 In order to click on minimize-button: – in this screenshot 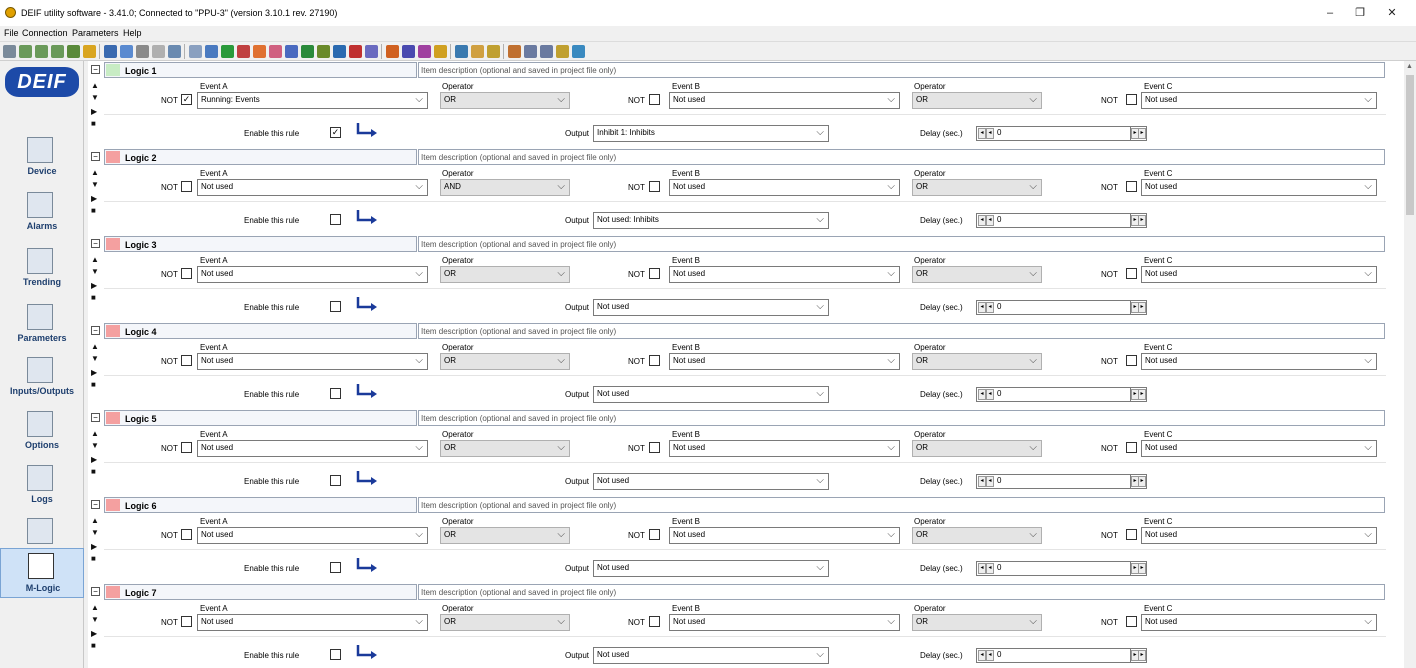, I will do `click(1330, 13)`.